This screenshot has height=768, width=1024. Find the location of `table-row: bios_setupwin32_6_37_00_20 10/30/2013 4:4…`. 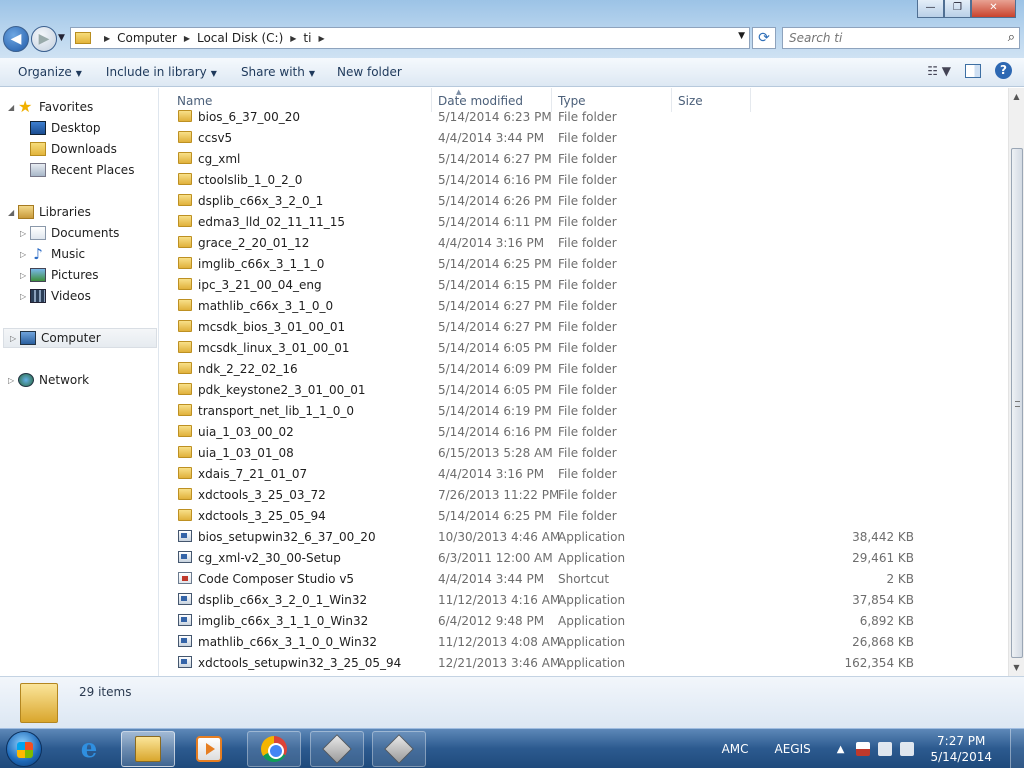

table-row: bios_setupwin32_6_37_00_20 10/30/2013 4:4… is located at coordinates (544, 537).